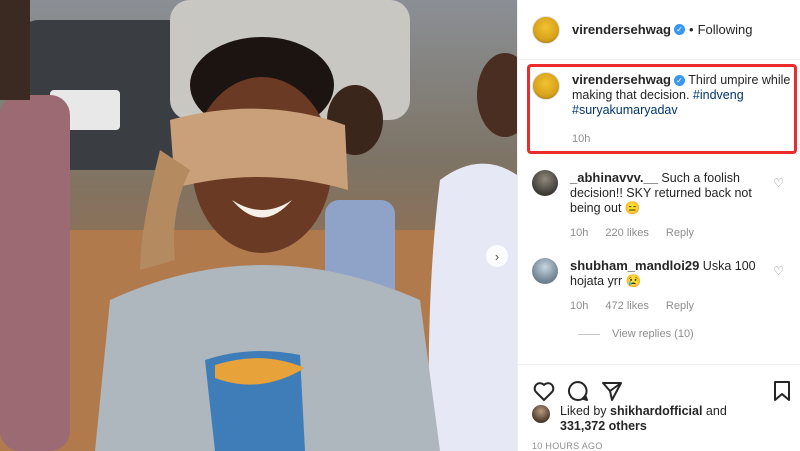 This screenshot has height=451, width=800. I want to click on comment-icon, so click(578, 391).